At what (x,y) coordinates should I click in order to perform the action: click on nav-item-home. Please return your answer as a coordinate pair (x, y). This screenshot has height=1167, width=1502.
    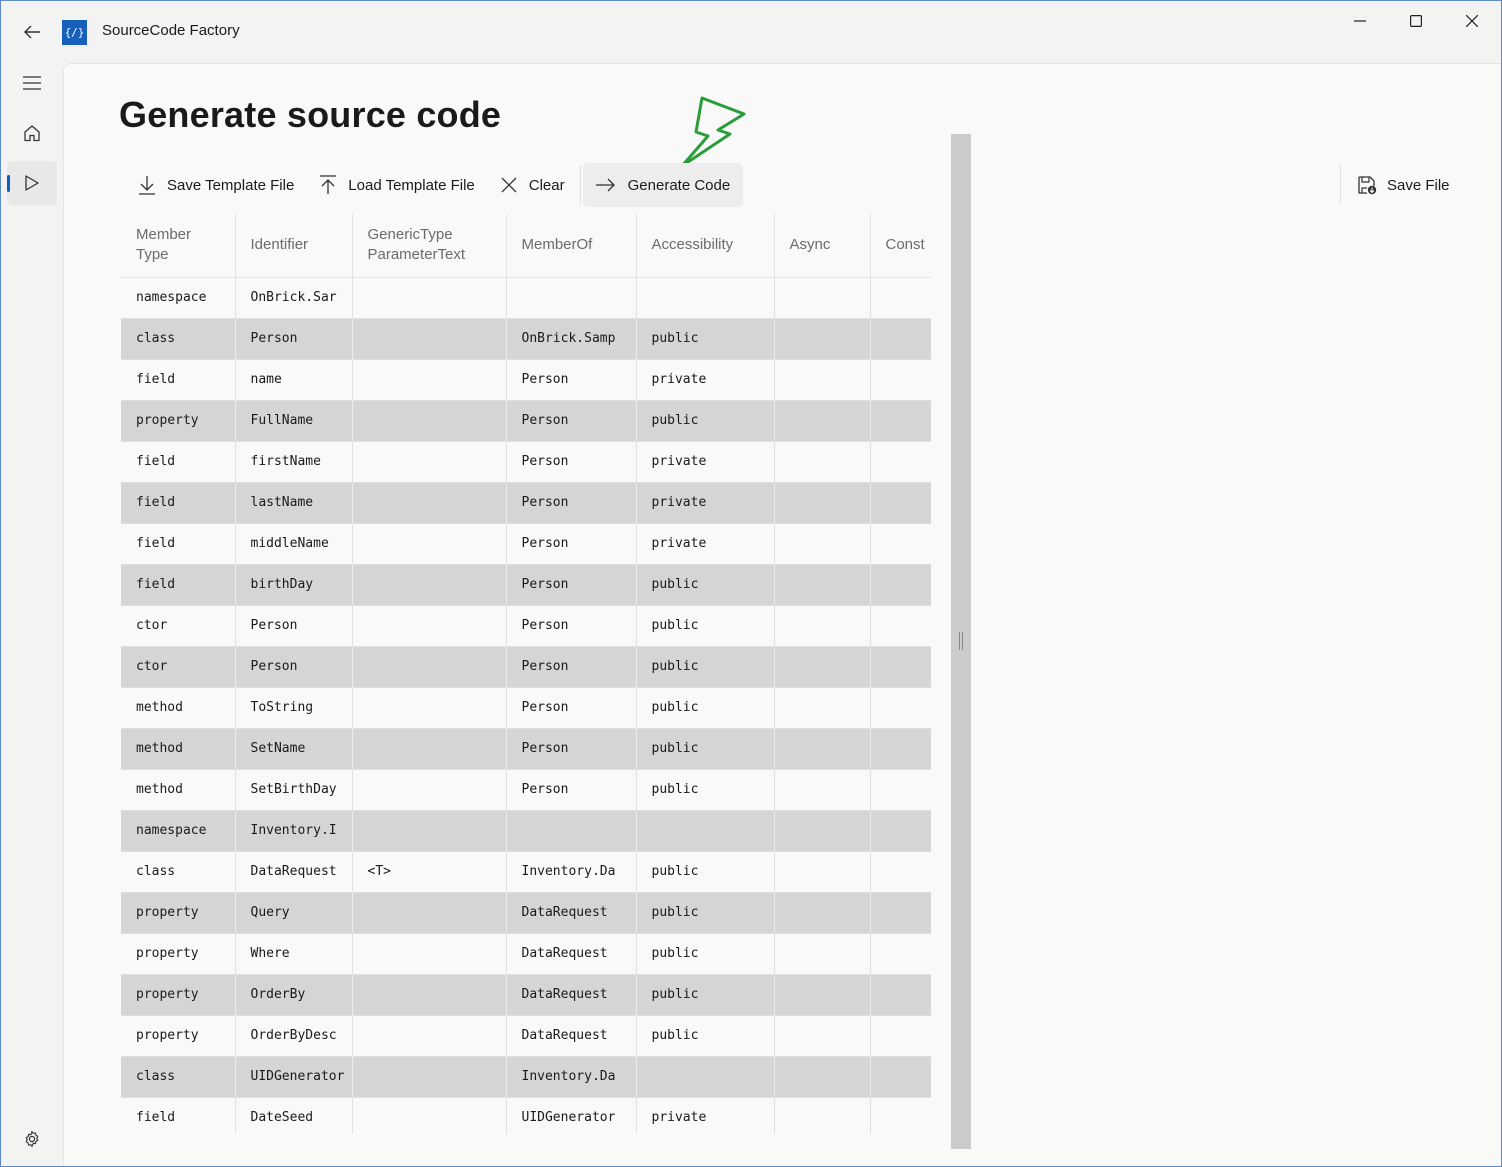
    Looking at the image, I should click on (32, 133).